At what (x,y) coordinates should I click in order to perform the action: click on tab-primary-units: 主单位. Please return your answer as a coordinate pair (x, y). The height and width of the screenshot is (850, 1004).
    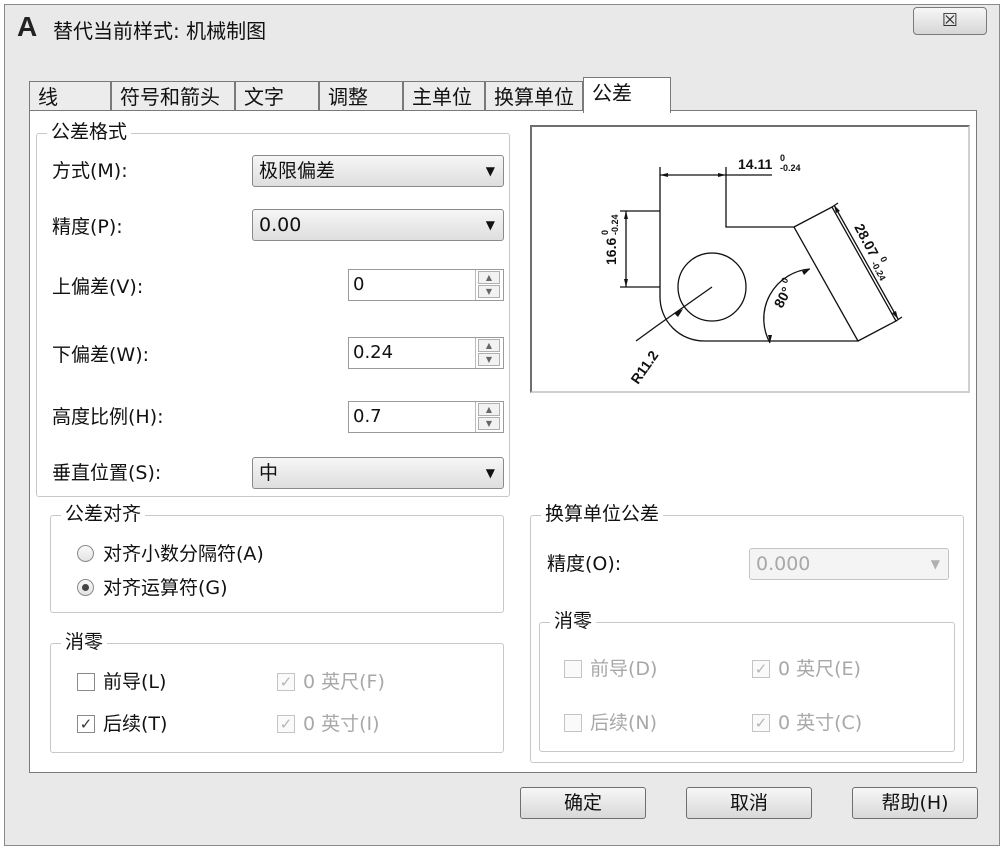
    Looking at the image, I should click on (444, 97).